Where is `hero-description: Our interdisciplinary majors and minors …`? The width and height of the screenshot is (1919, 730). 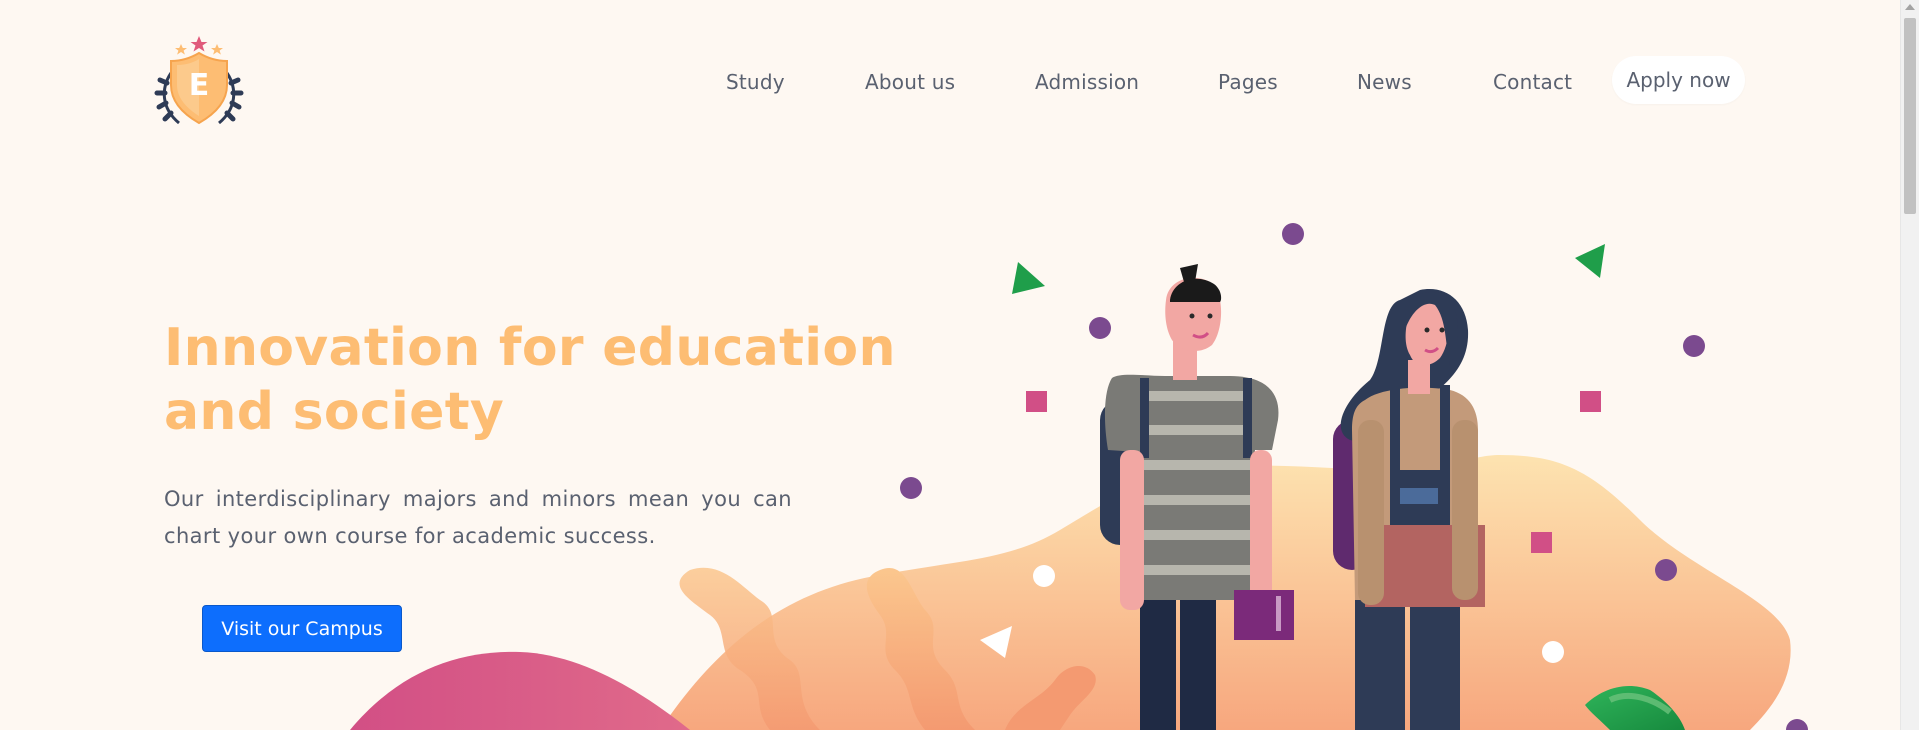 hero-description: Our interdisciplinary majors and minors … is located at coordinates (478, 517).